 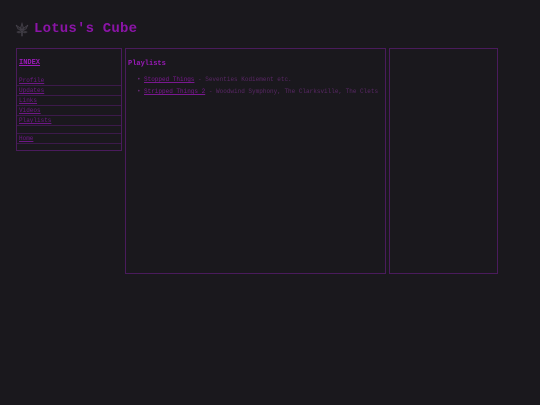 I want to click on nav-item-videos: Videos, so click(x=69, y=111).